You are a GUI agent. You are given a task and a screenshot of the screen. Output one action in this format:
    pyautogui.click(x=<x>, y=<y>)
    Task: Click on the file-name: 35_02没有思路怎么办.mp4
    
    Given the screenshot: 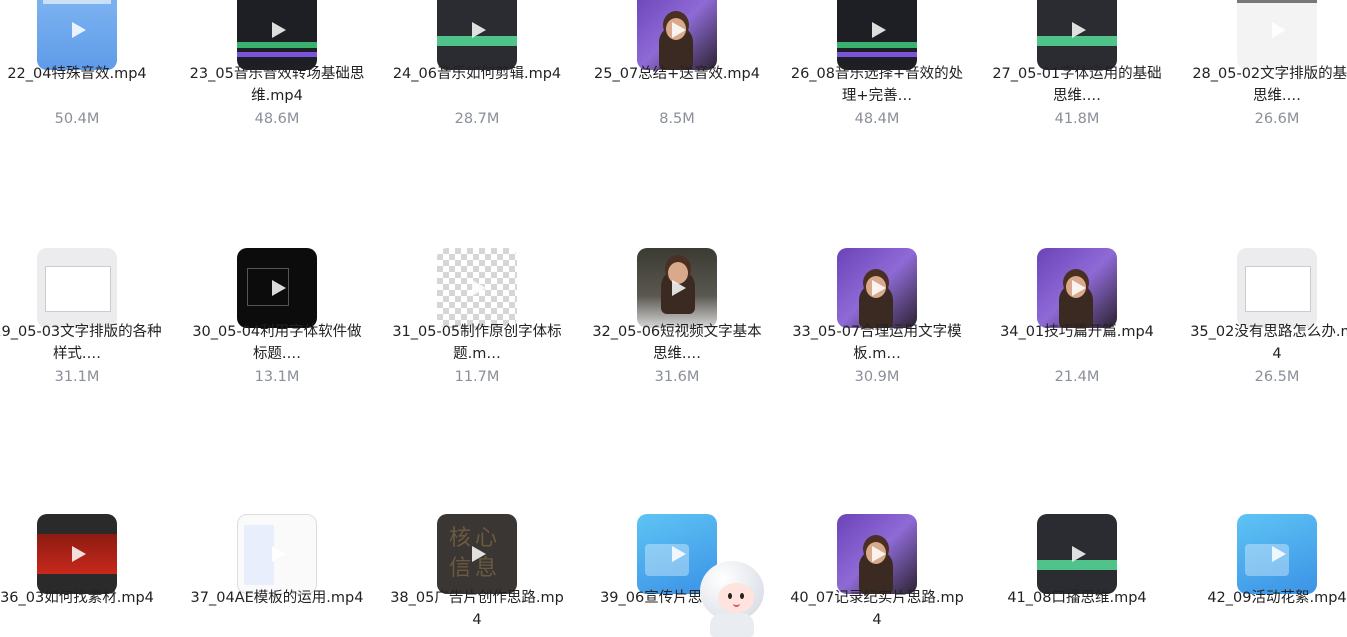 What is the action you would take?
    pyautogui.click(x=1267, y=343)
    